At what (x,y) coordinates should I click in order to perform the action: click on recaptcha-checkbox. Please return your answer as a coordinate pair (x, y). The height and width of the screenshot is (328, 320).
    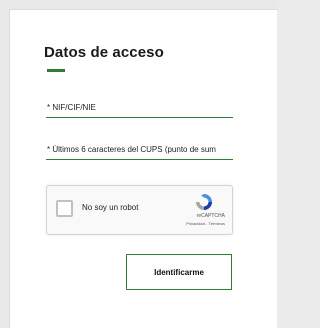
    Looking at the image, I should click on (64, 208).